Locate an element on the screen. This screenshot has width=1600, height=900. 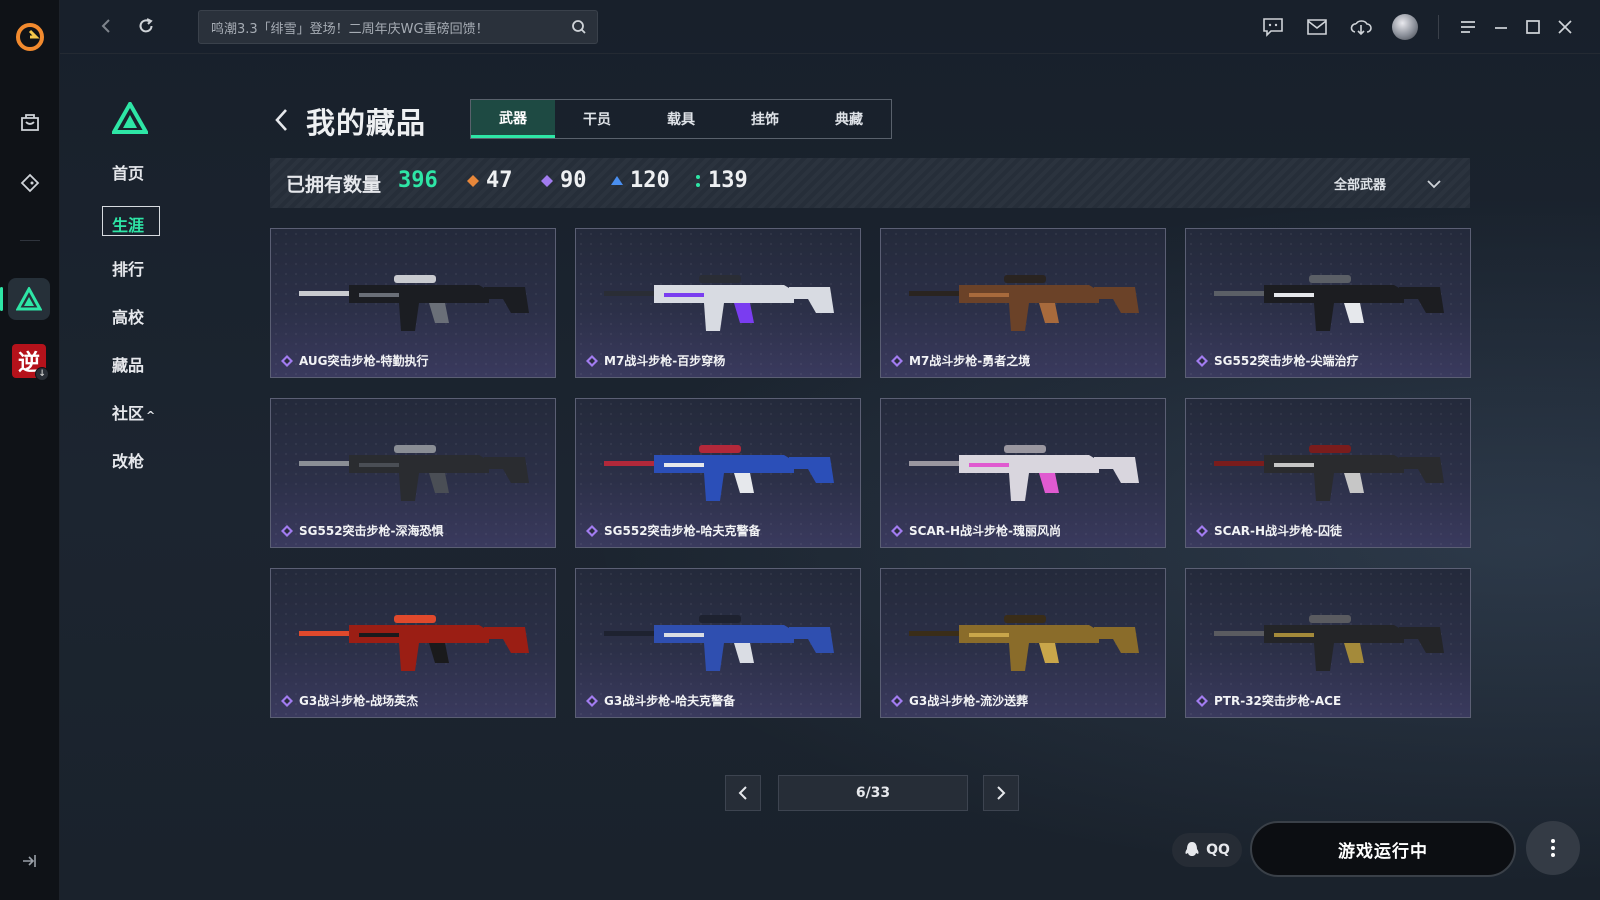
ownership-stats-bar: 已拥有数量 396 47 90 120 139 全部武器 is located at coordinates (870, 183).